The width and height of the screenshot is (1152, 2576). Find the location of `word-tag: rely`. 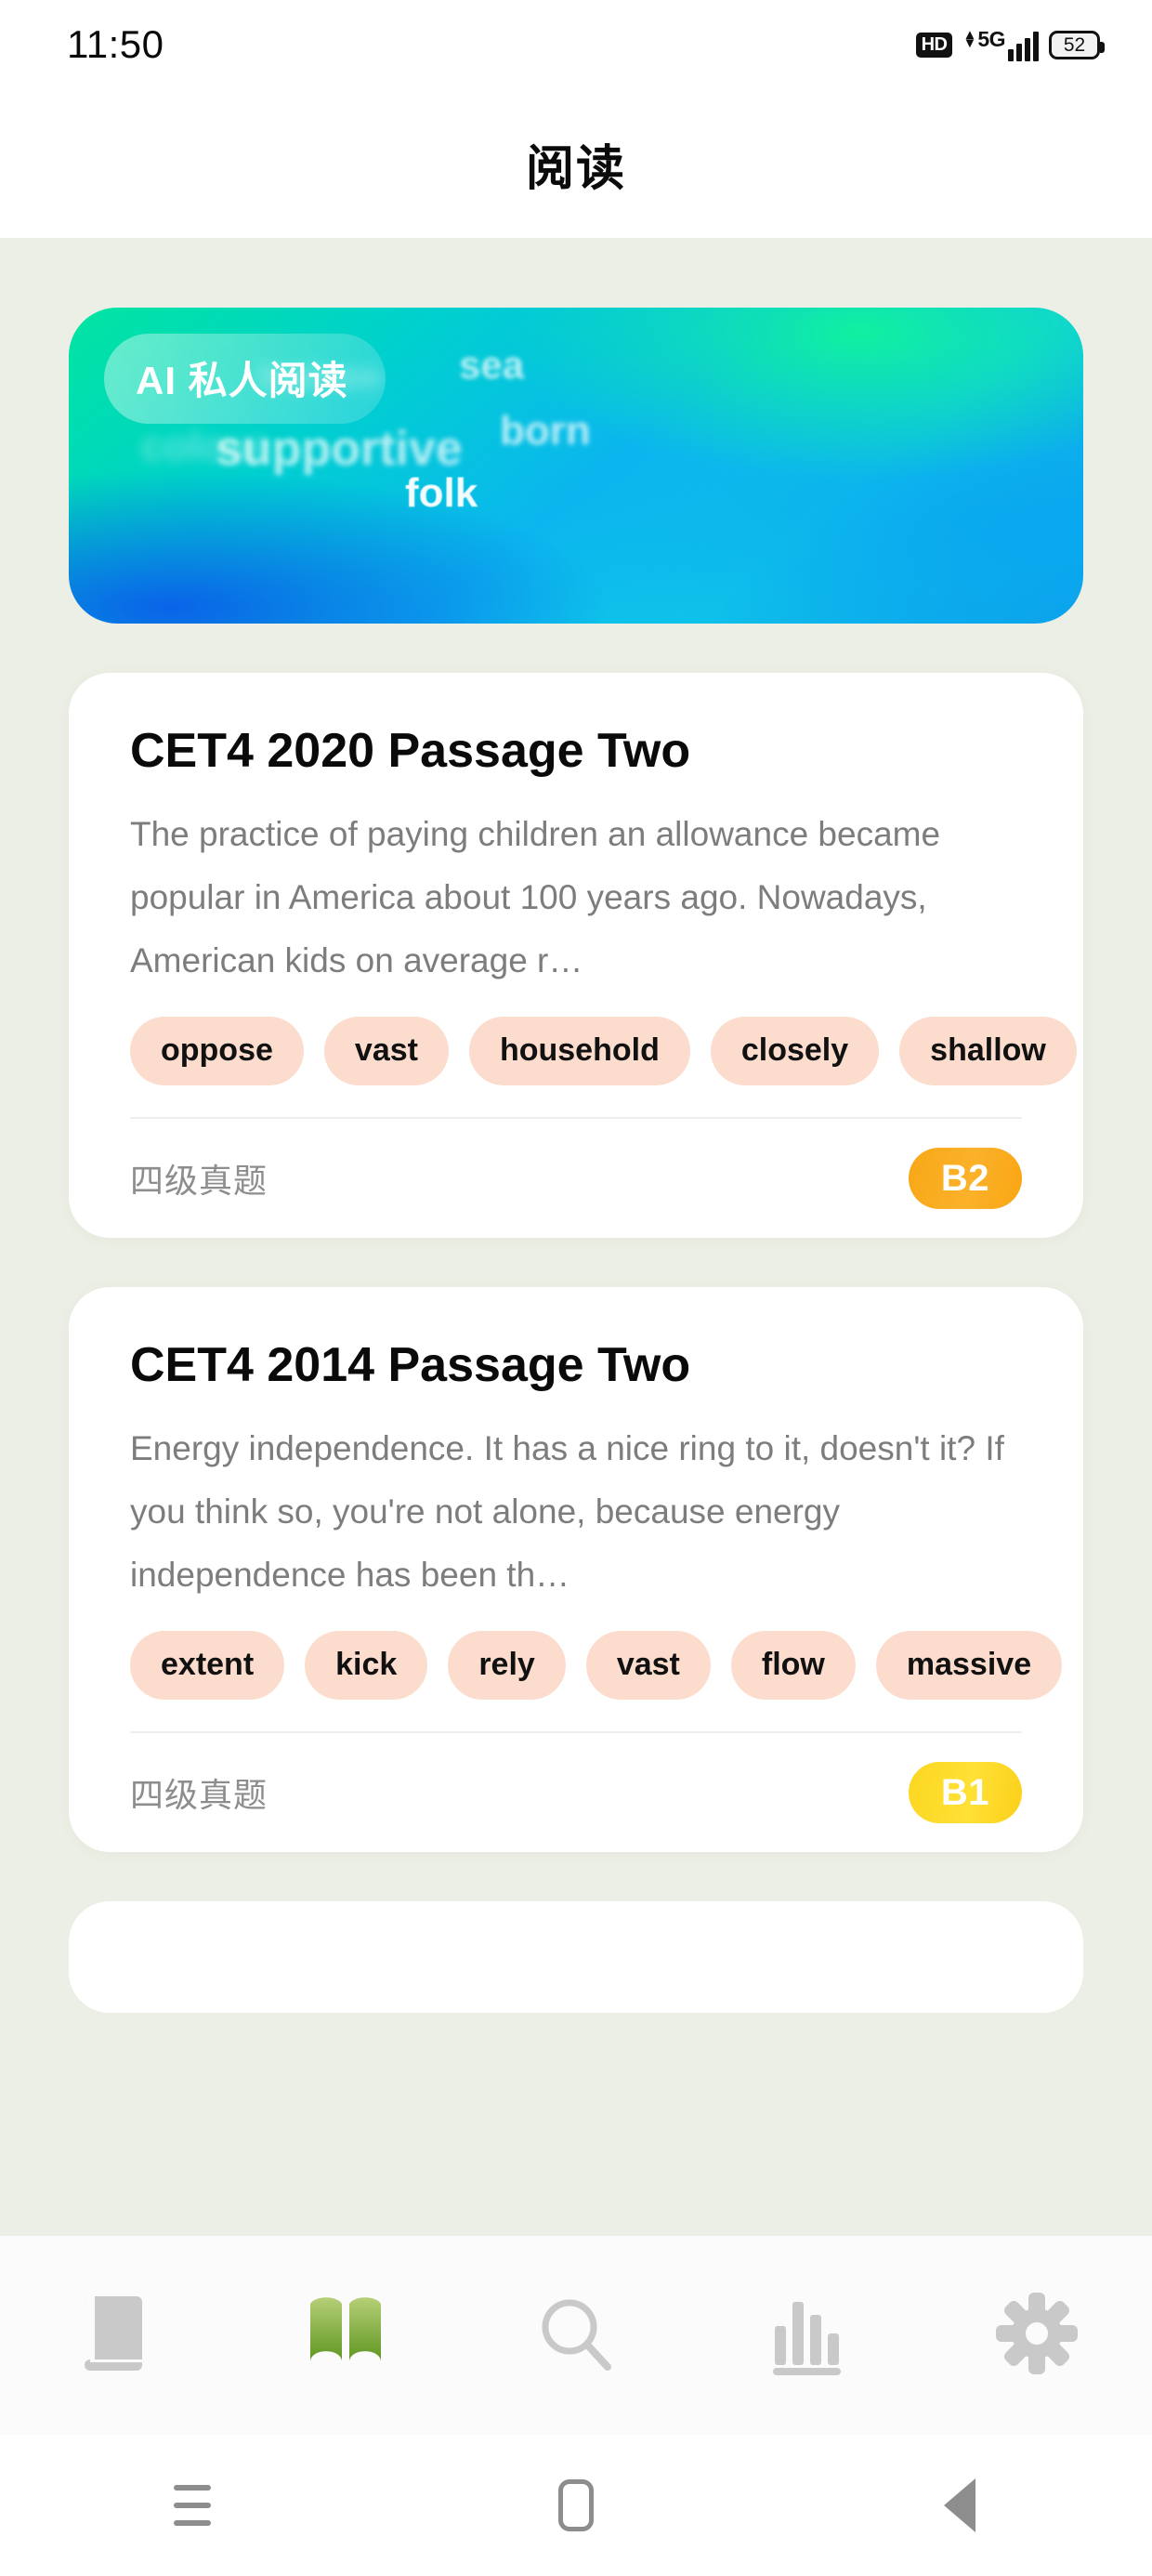

word-tag: rely is located at coordinates (507, 1665).